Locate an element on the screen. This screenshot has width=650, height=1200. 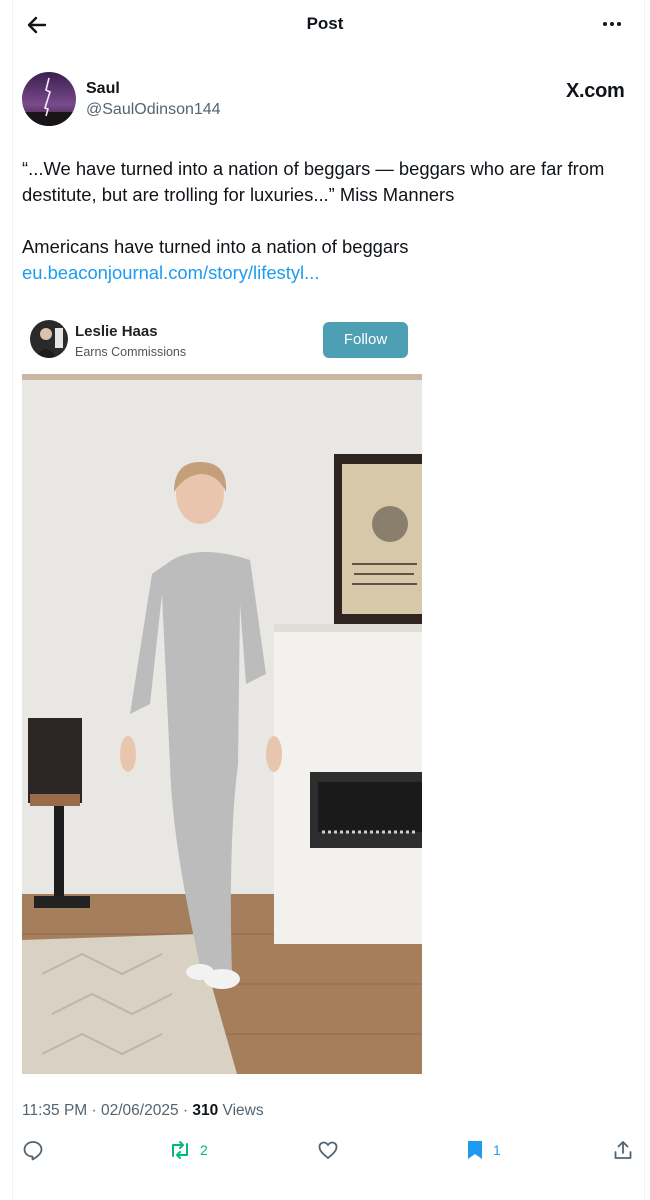
bookmark-button: 1 is located at coordinates (483, 1150).